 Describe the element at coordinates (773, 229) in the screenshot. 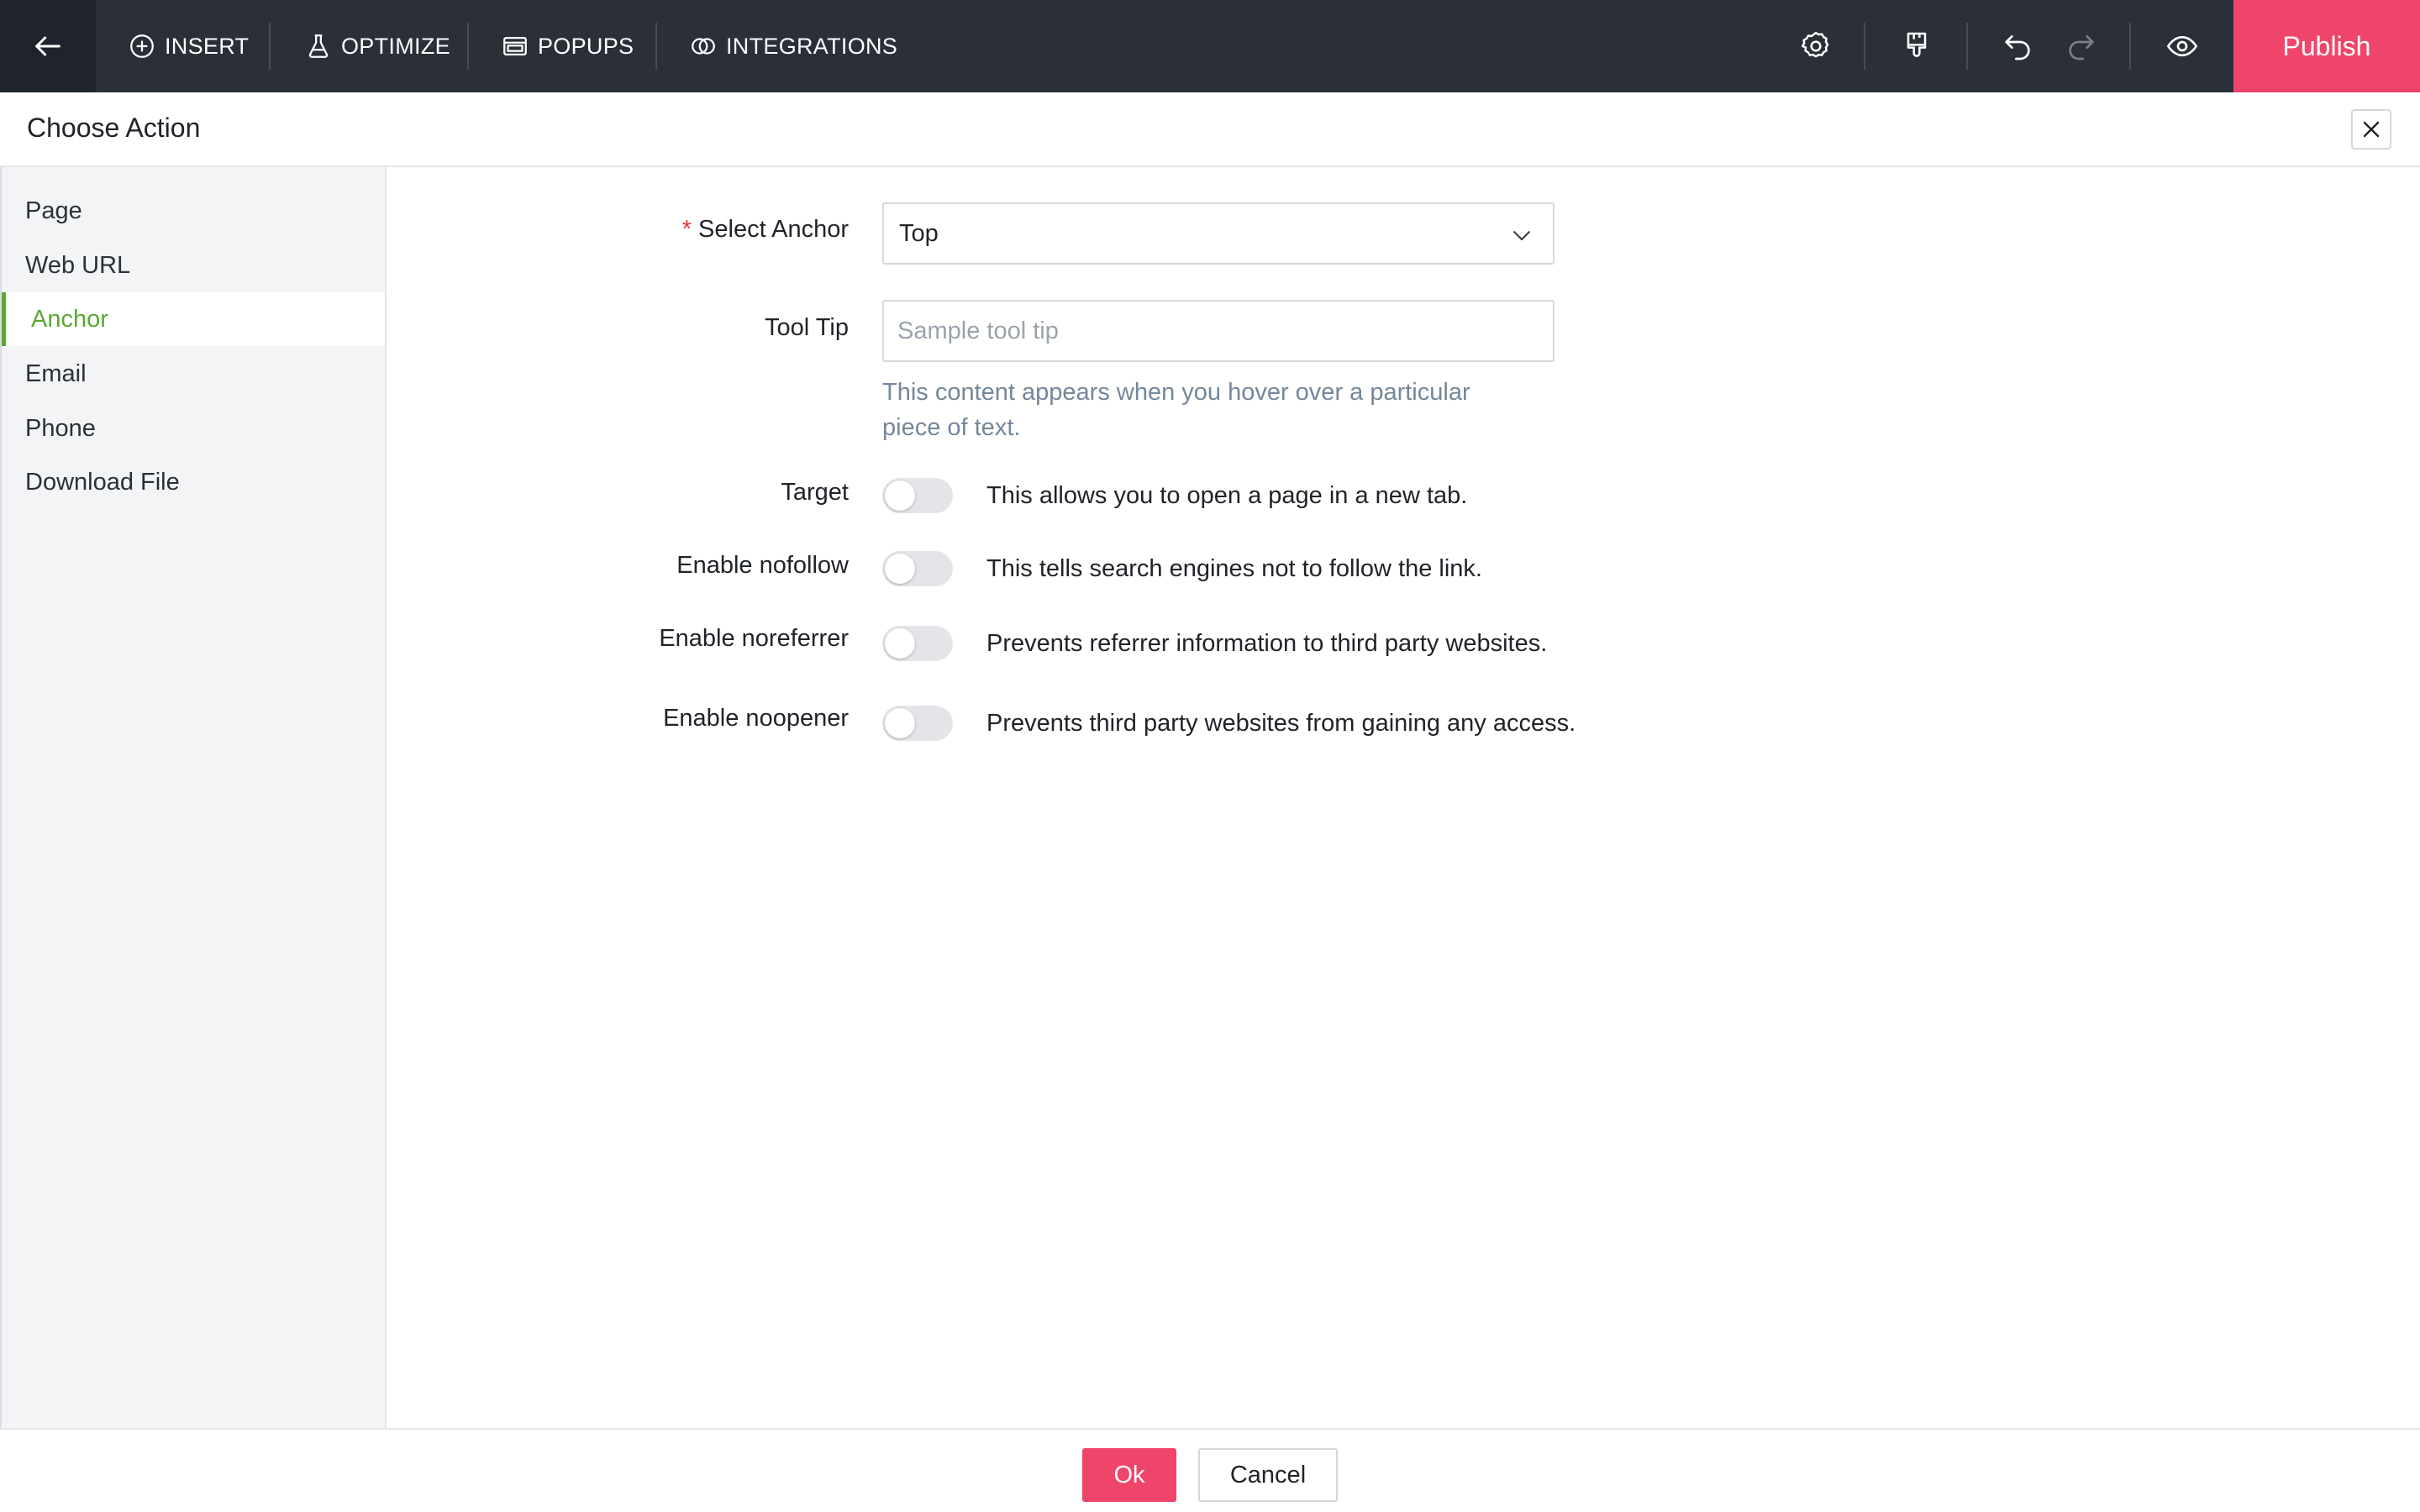

I see `select-anchor-label-text: Select Anchor` at that location.